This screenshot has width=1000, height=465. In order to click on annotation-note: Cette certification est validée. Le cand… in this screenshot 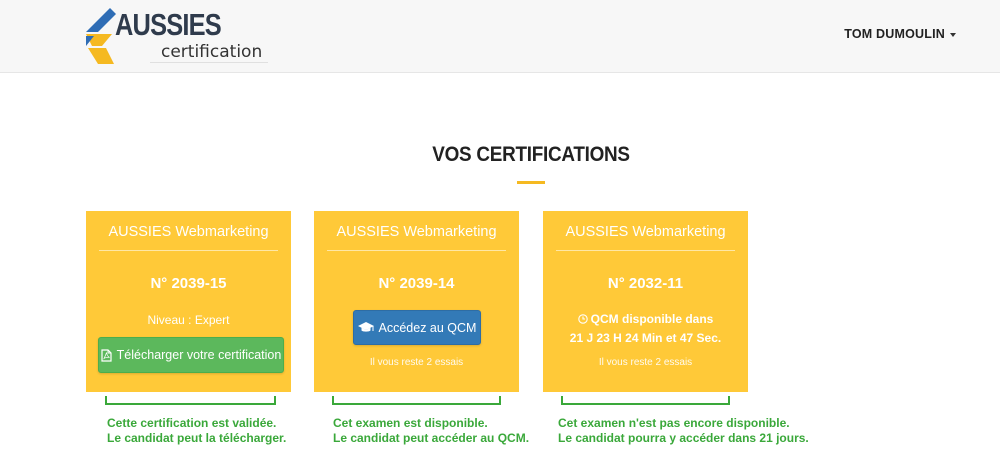, I will do `click(196, 431)`.